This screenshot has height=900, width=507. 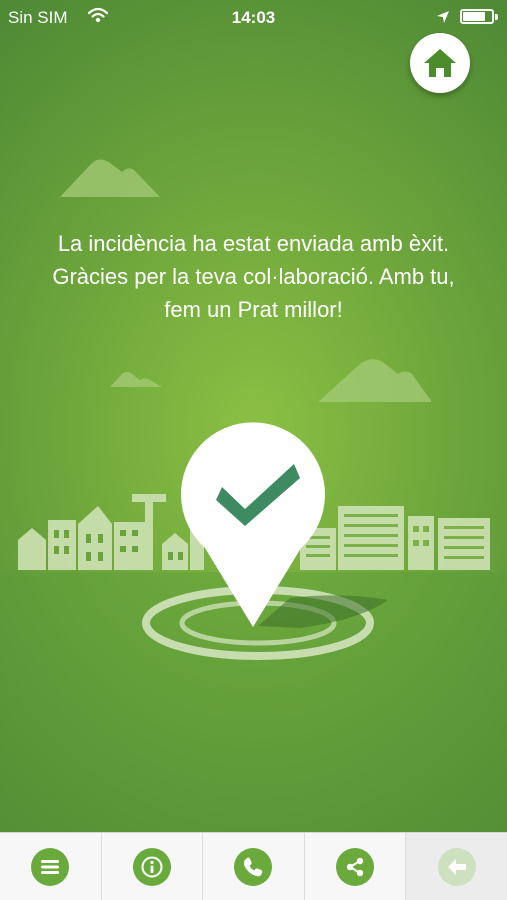 I want to click on tab-menu, so click(x=51, y=866).